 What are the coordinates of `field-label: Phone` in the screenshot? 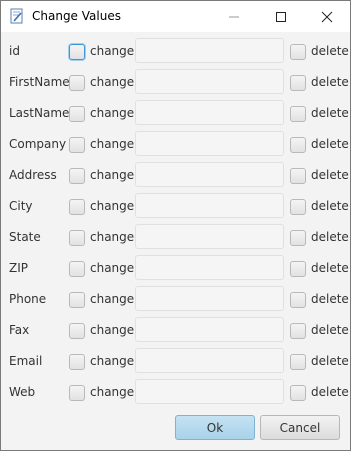 It's located at (28, 299).